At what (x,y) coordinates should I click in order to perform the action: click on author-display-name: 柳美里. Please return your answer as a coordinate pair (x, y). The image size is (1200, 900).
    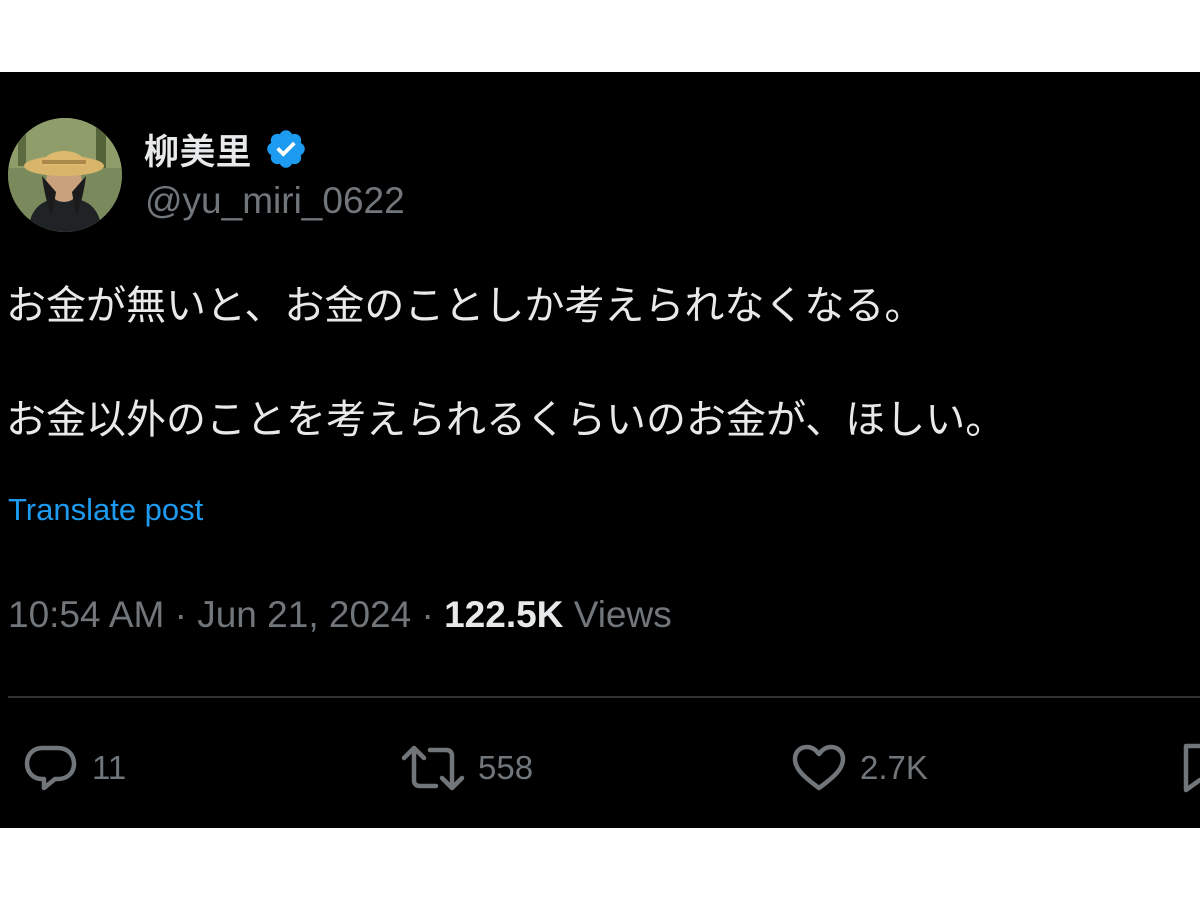
    Looking at the image, I should click on (198, 149).